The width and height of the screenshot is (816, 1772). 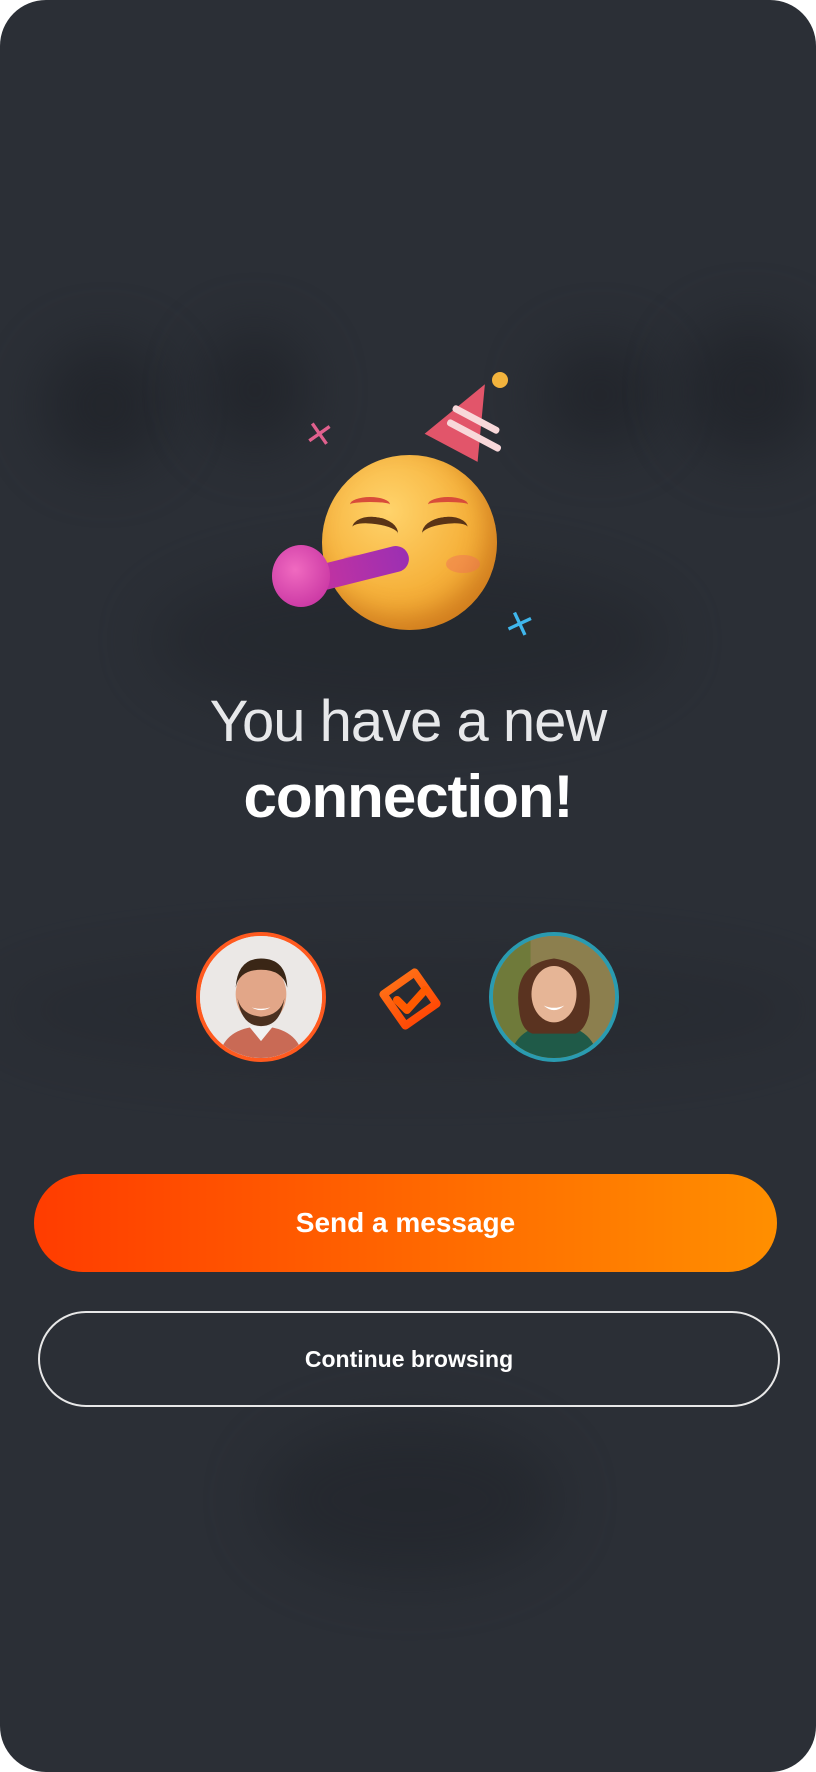 I want to click on connection-check-icon, so click(x=410, y=1001).